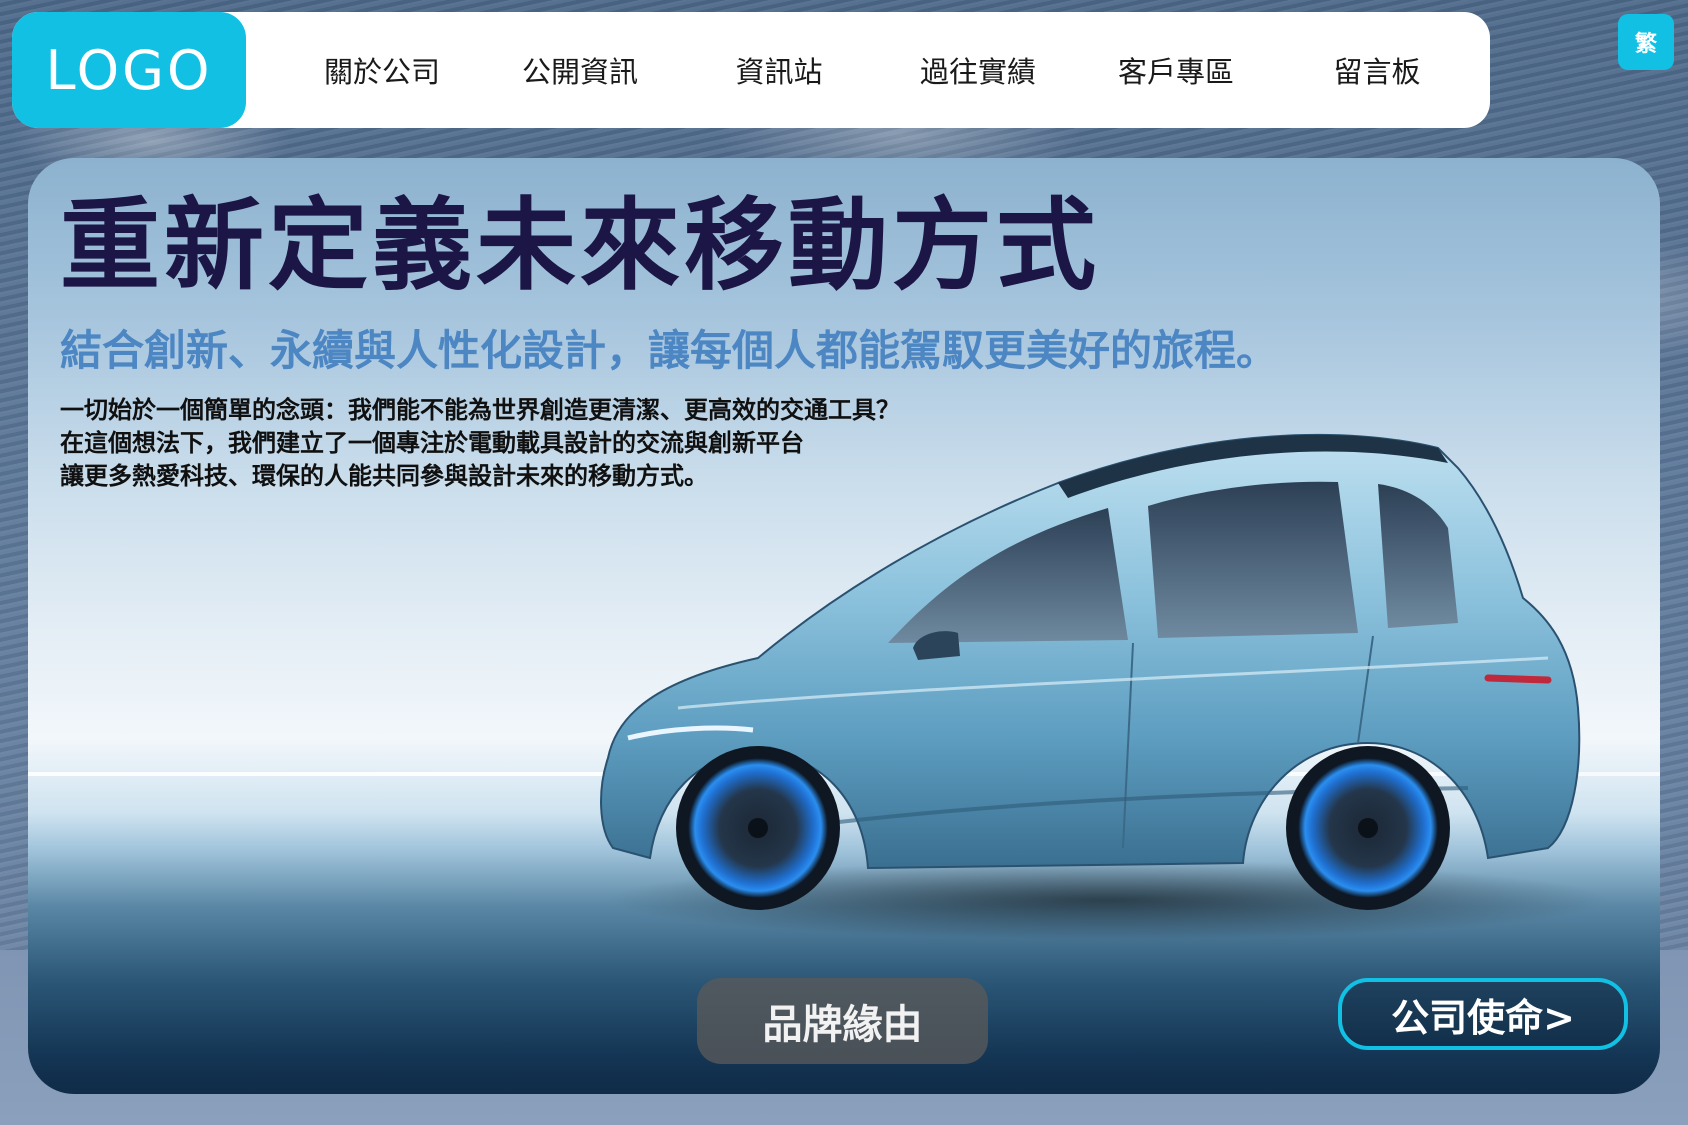 The height and width of the screenshot is (1125, 1688). Describe the element at coordinates (1646, 42) in the screenshot. I see `language-toggle-button: 繁` at that location.